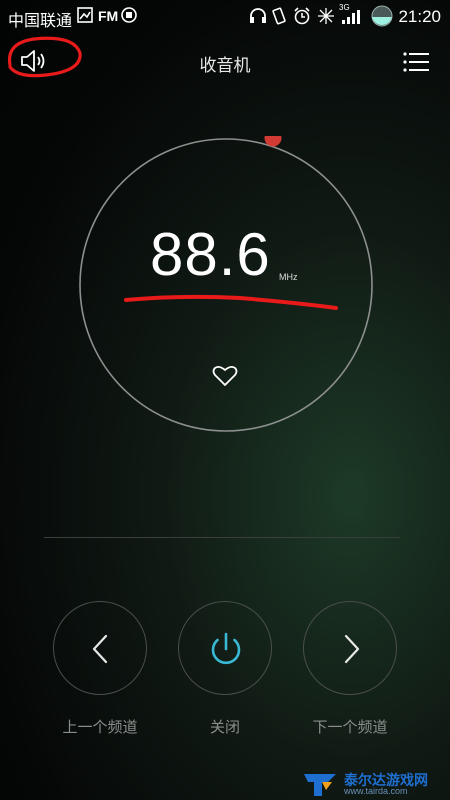  Describe the element at coordinates (279, 16) in the screenshot. I see `vibrate-icon` at that location.